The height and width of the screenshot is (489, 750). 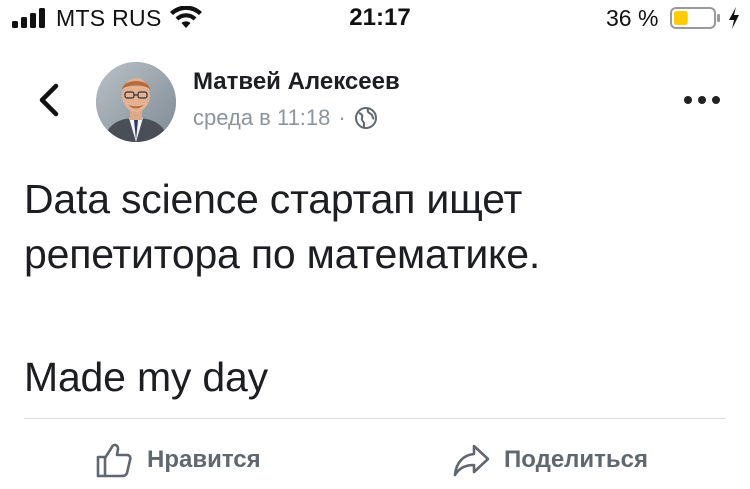 I want to click on status-bar: MTS RUS 21:17 36 %, so click(x=375, y=20).